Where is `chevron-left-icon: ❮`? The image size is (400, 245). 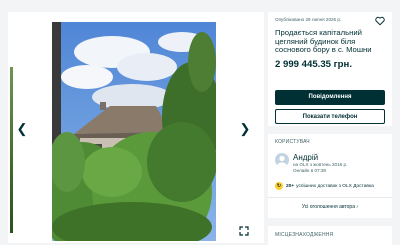 chevron-left-icon: ❮ is located at coordinates (22, 129).